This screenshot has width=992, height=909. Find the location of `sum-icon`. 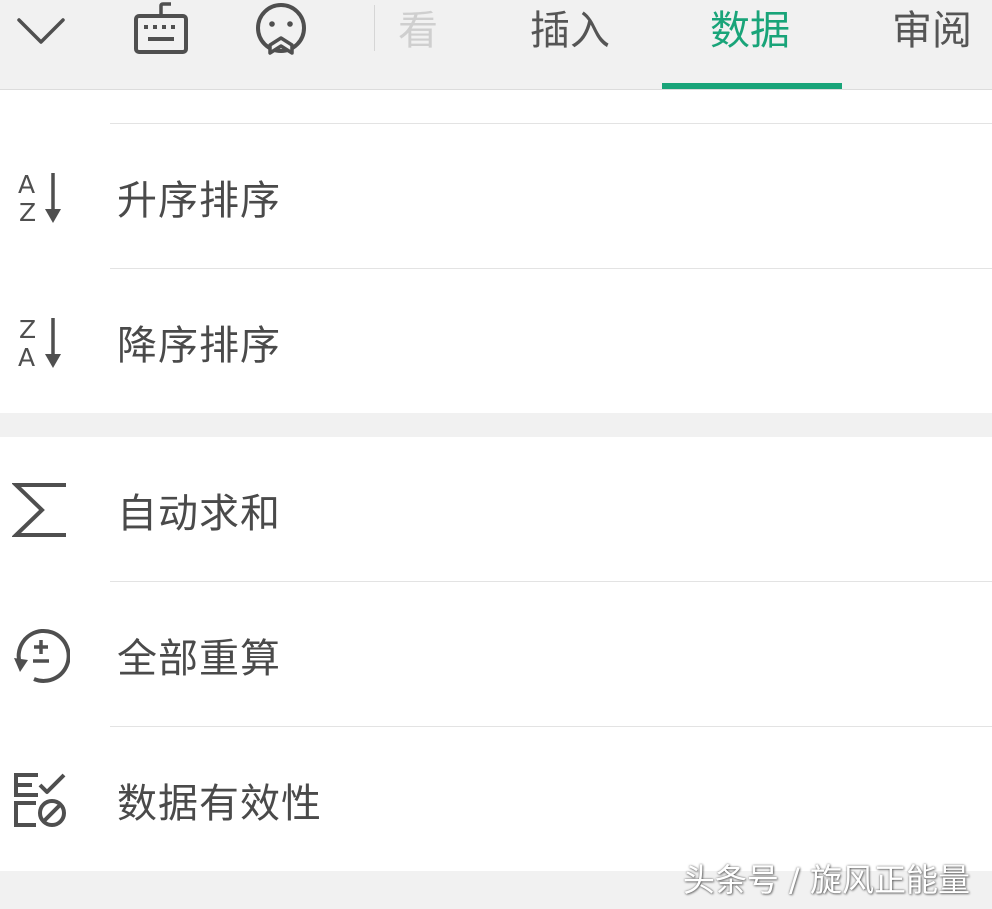

sum-icon is located at coordinates (41, 510).